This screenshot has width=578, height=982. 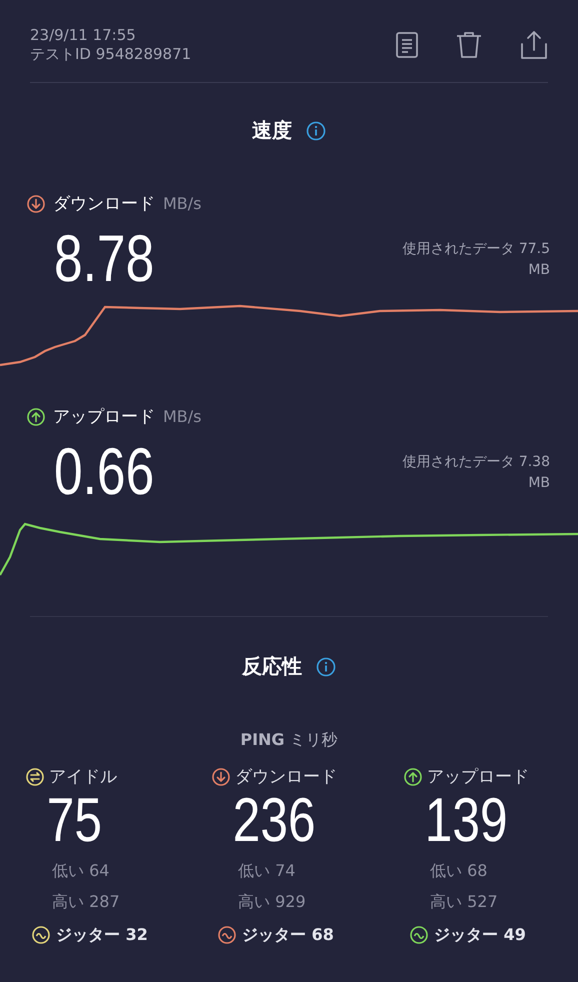 What do you see at coordinates (104, 258) in the screenshot?
I see `speed-value: 8.78` at bounding box center [104, 258].